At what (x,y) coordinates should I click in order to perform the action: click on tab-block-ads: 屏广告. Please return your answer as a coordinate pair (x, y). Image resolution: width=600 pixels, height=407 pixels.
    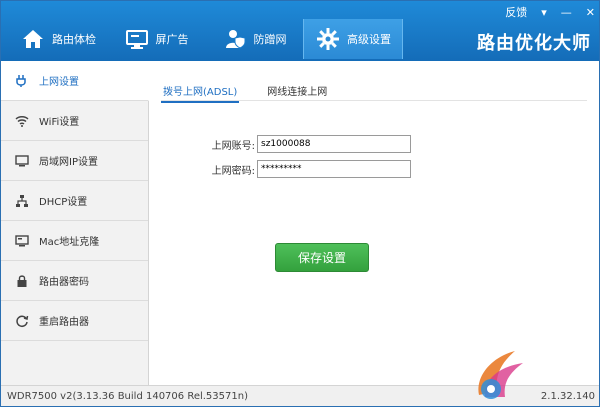
    Looking at the image, I should click on (156, 39).